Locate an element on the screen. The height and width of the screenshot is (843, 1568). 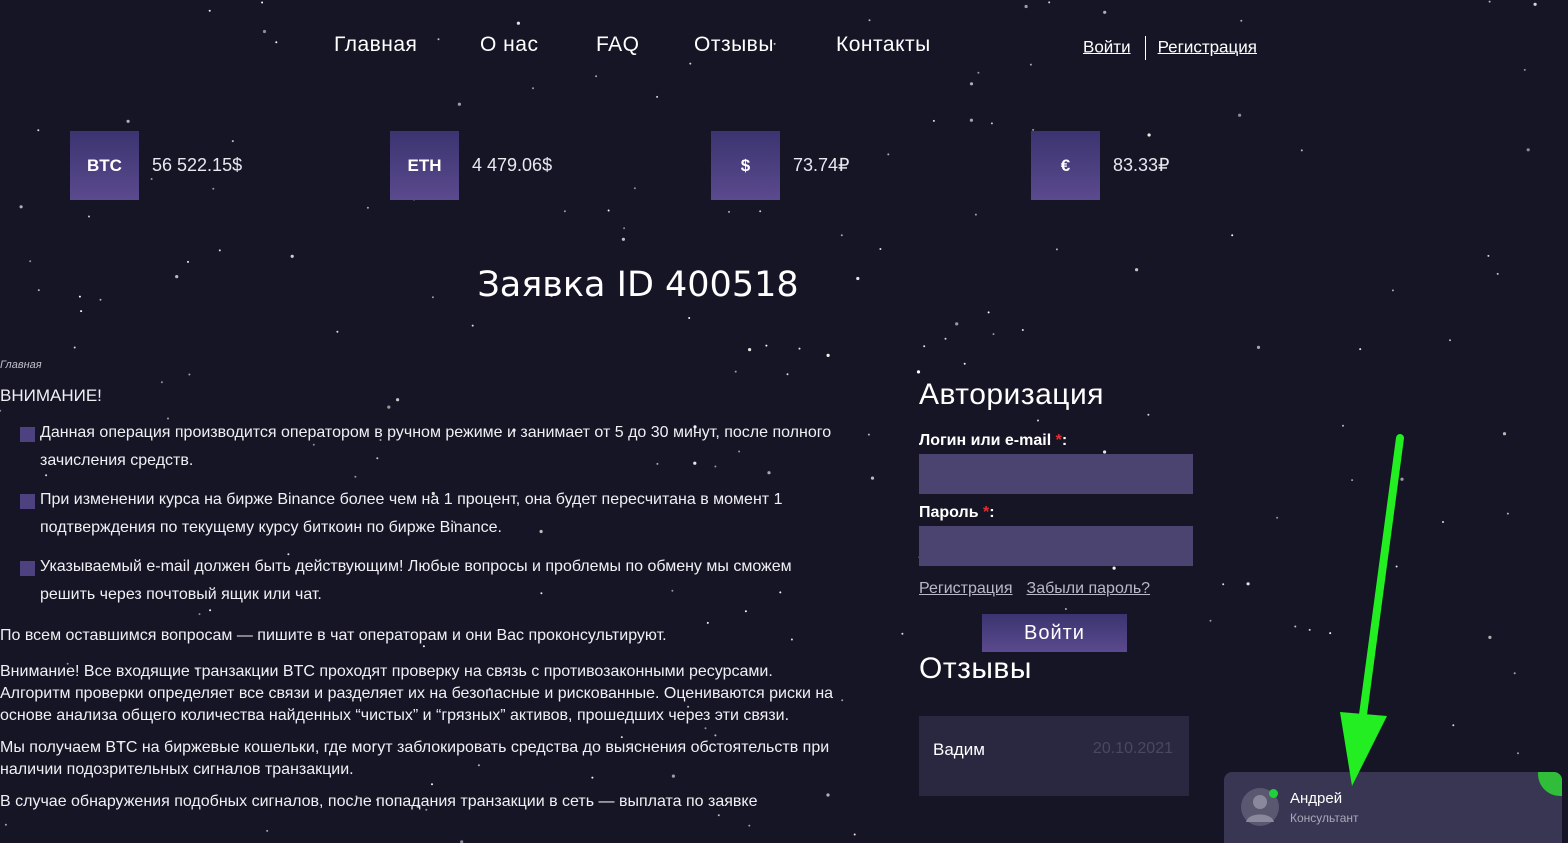
rate-eur-value: 83.33₽ is located at coordinates (1141, 165).